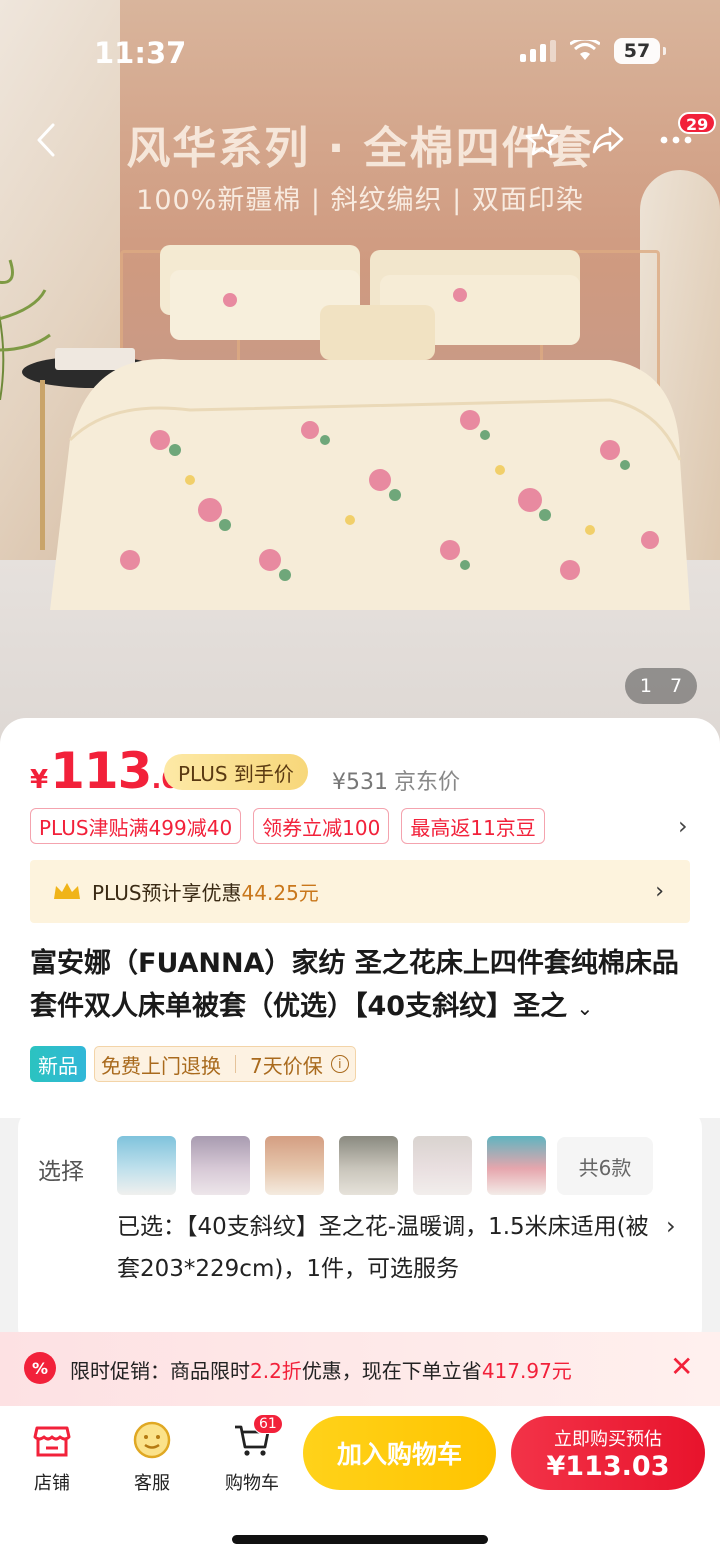  What do you see at coordinates (538, 51) in the screenshot?
I see `signal-icon` at bounding box center [538, 51].